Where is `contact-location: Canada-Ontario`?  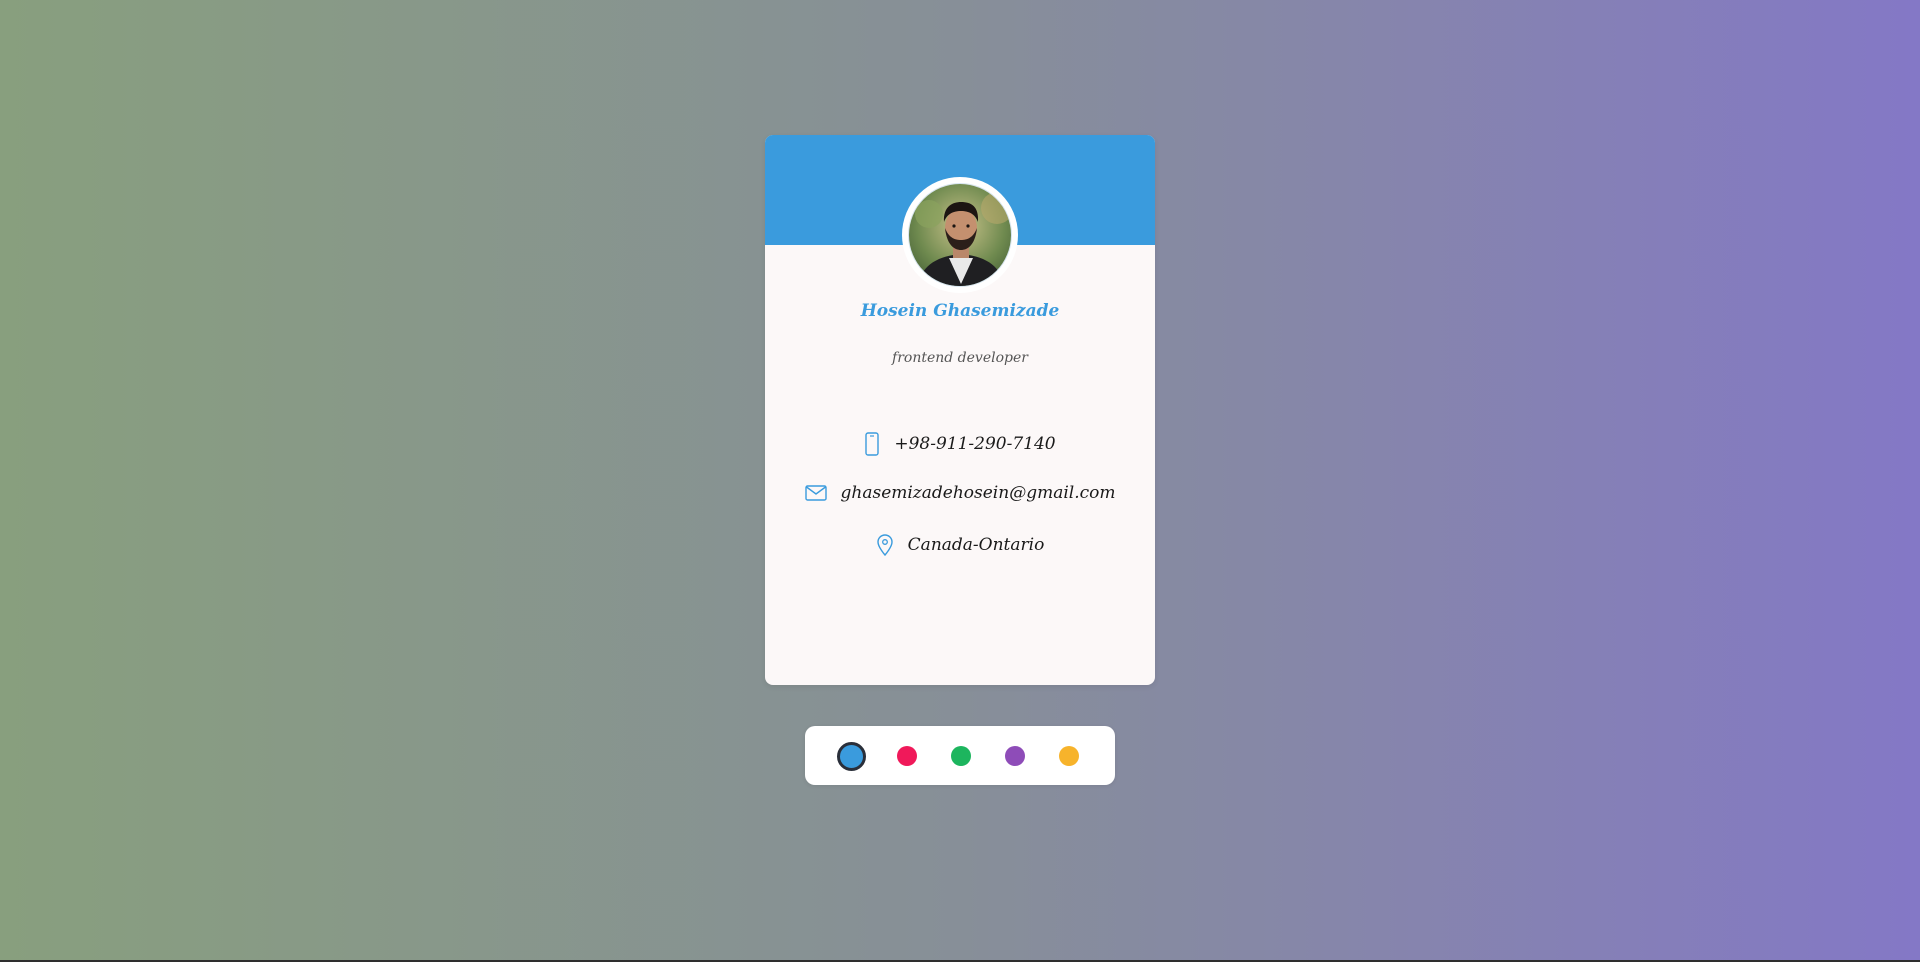
contact-location: Canada-Ontario is located at coordinates (960, 545).